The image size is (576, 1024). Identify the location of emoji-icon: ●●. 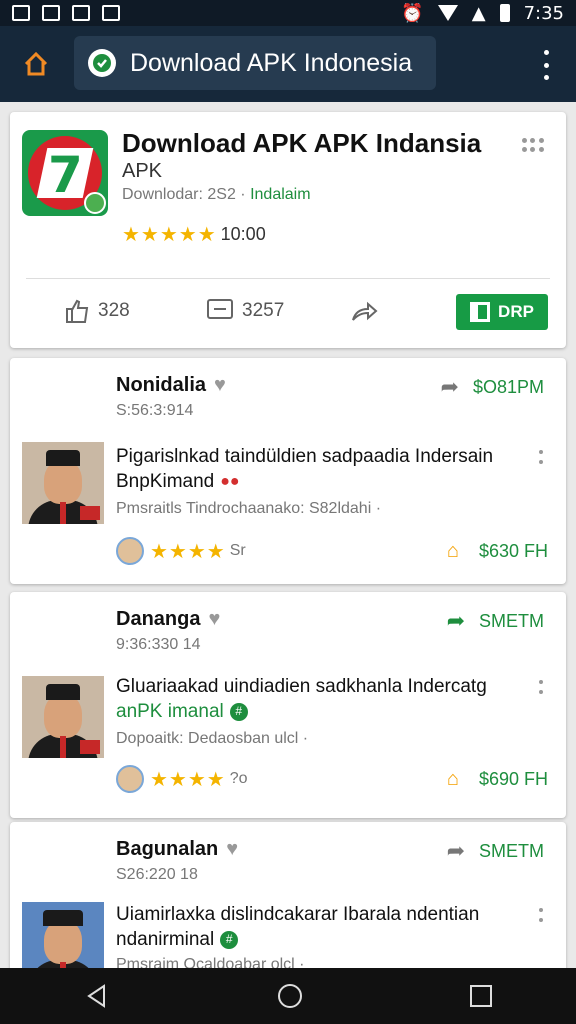
(230, 481).